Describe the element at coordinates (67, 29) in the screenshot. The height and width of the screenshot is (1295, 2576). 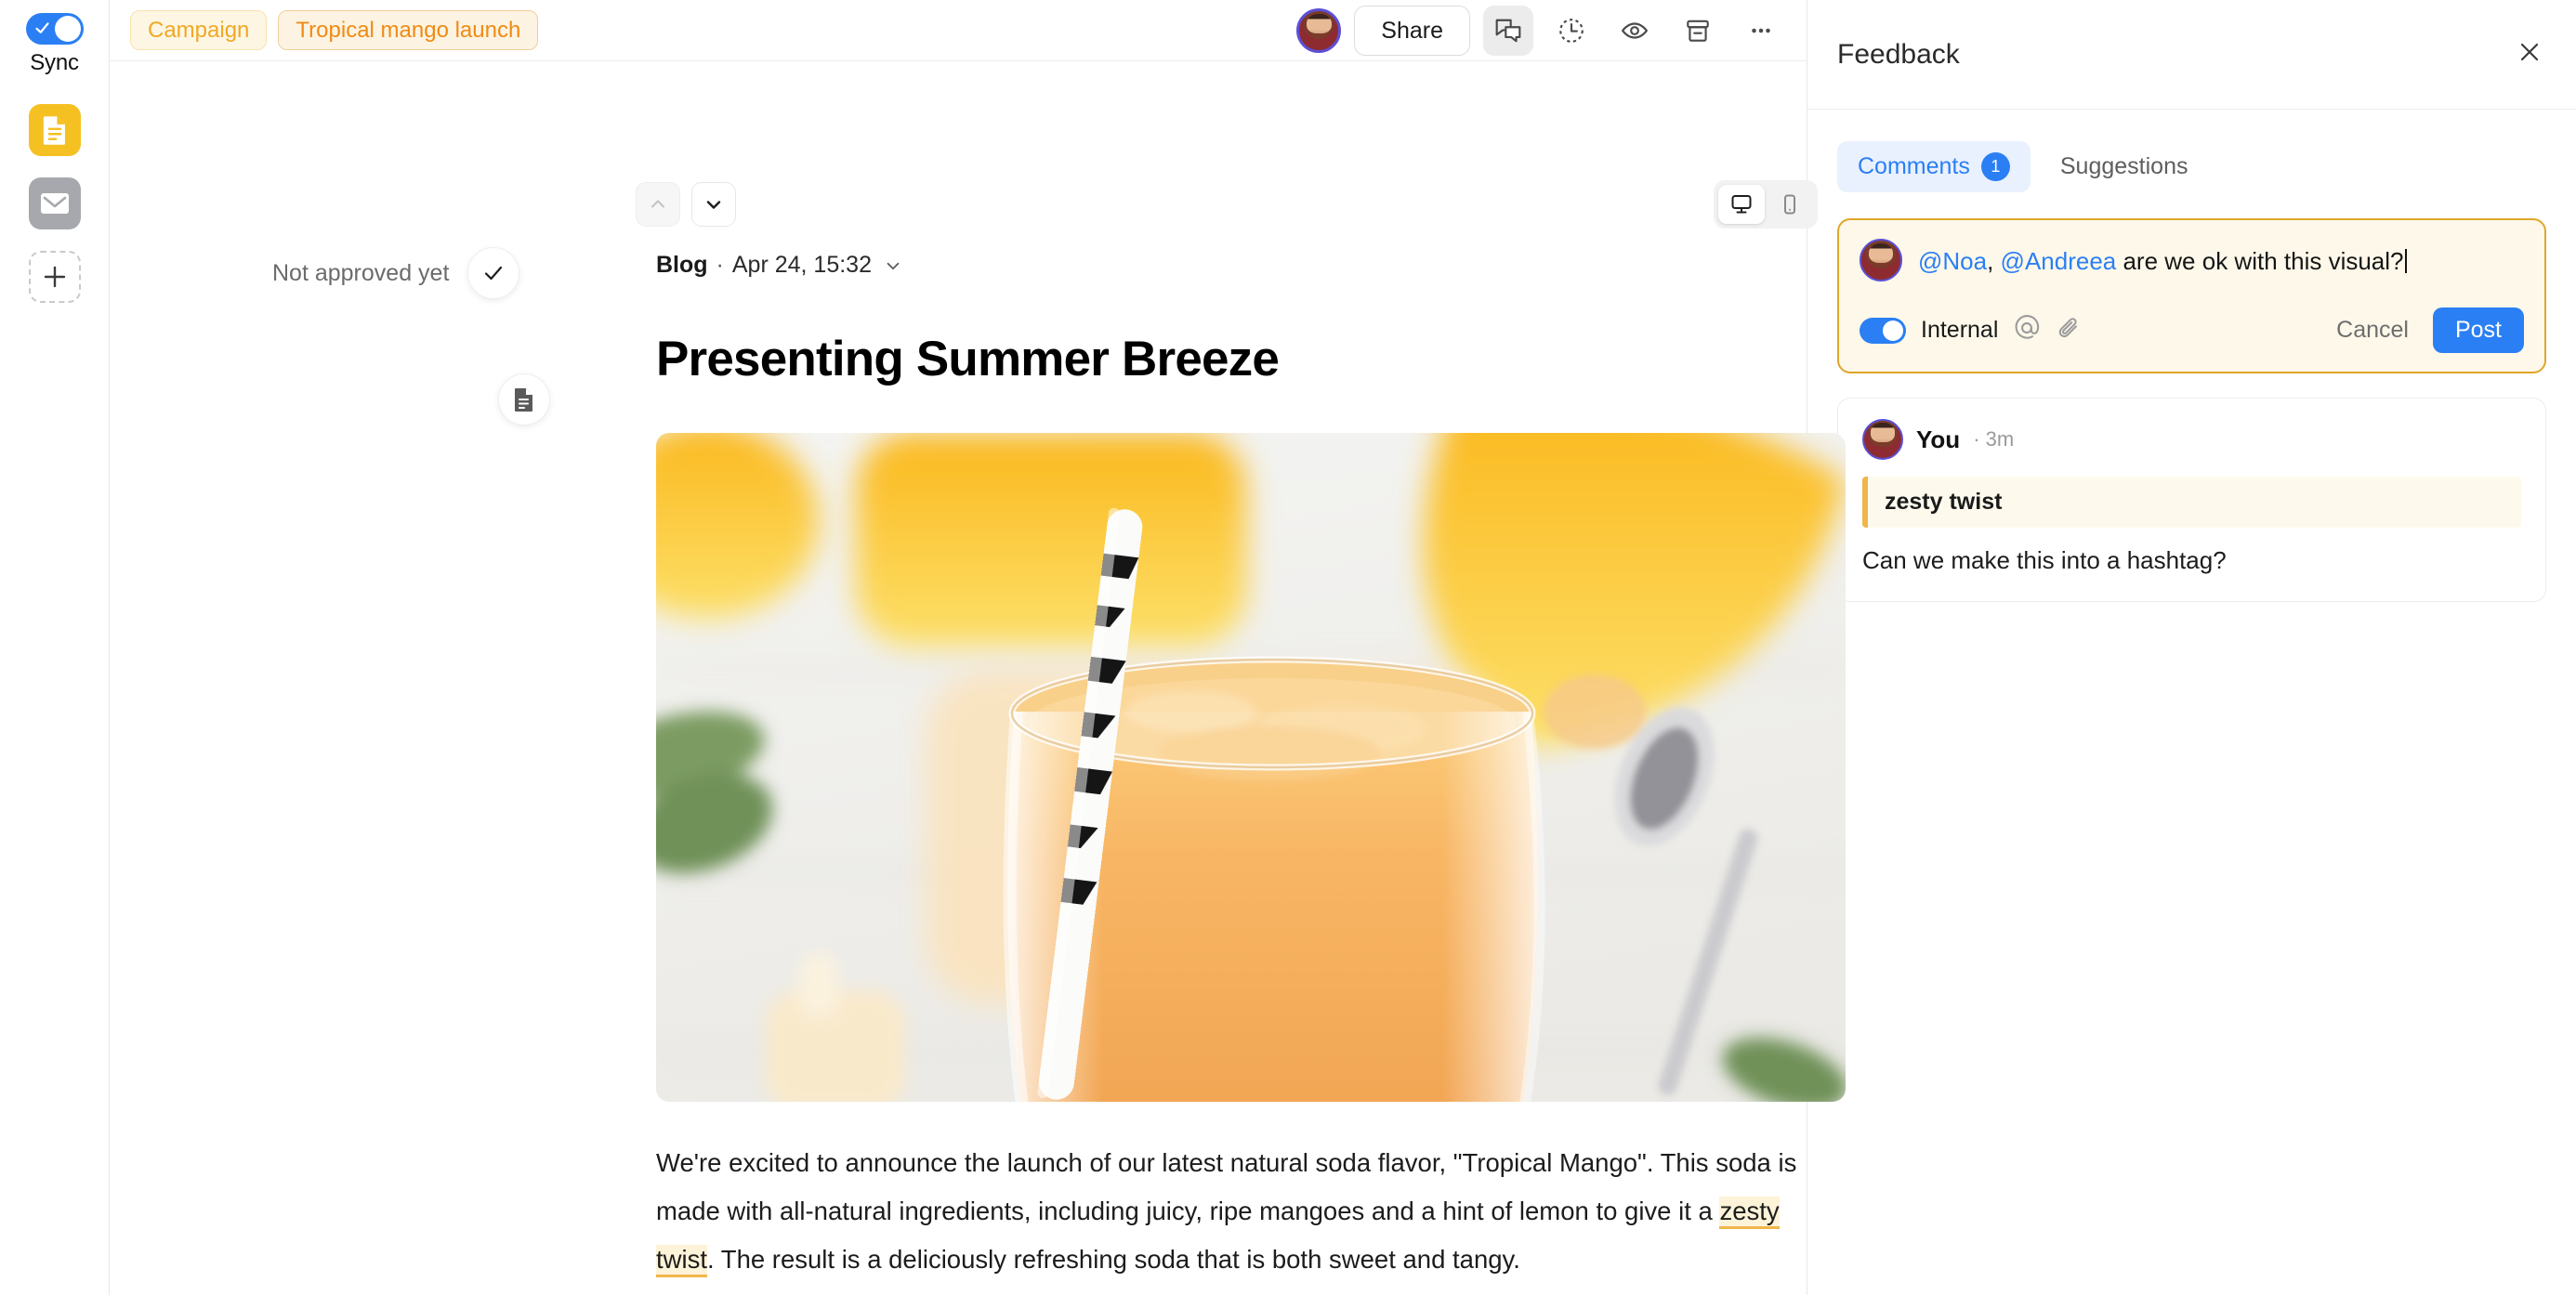
I see `sync-toggle-knob` at that location.